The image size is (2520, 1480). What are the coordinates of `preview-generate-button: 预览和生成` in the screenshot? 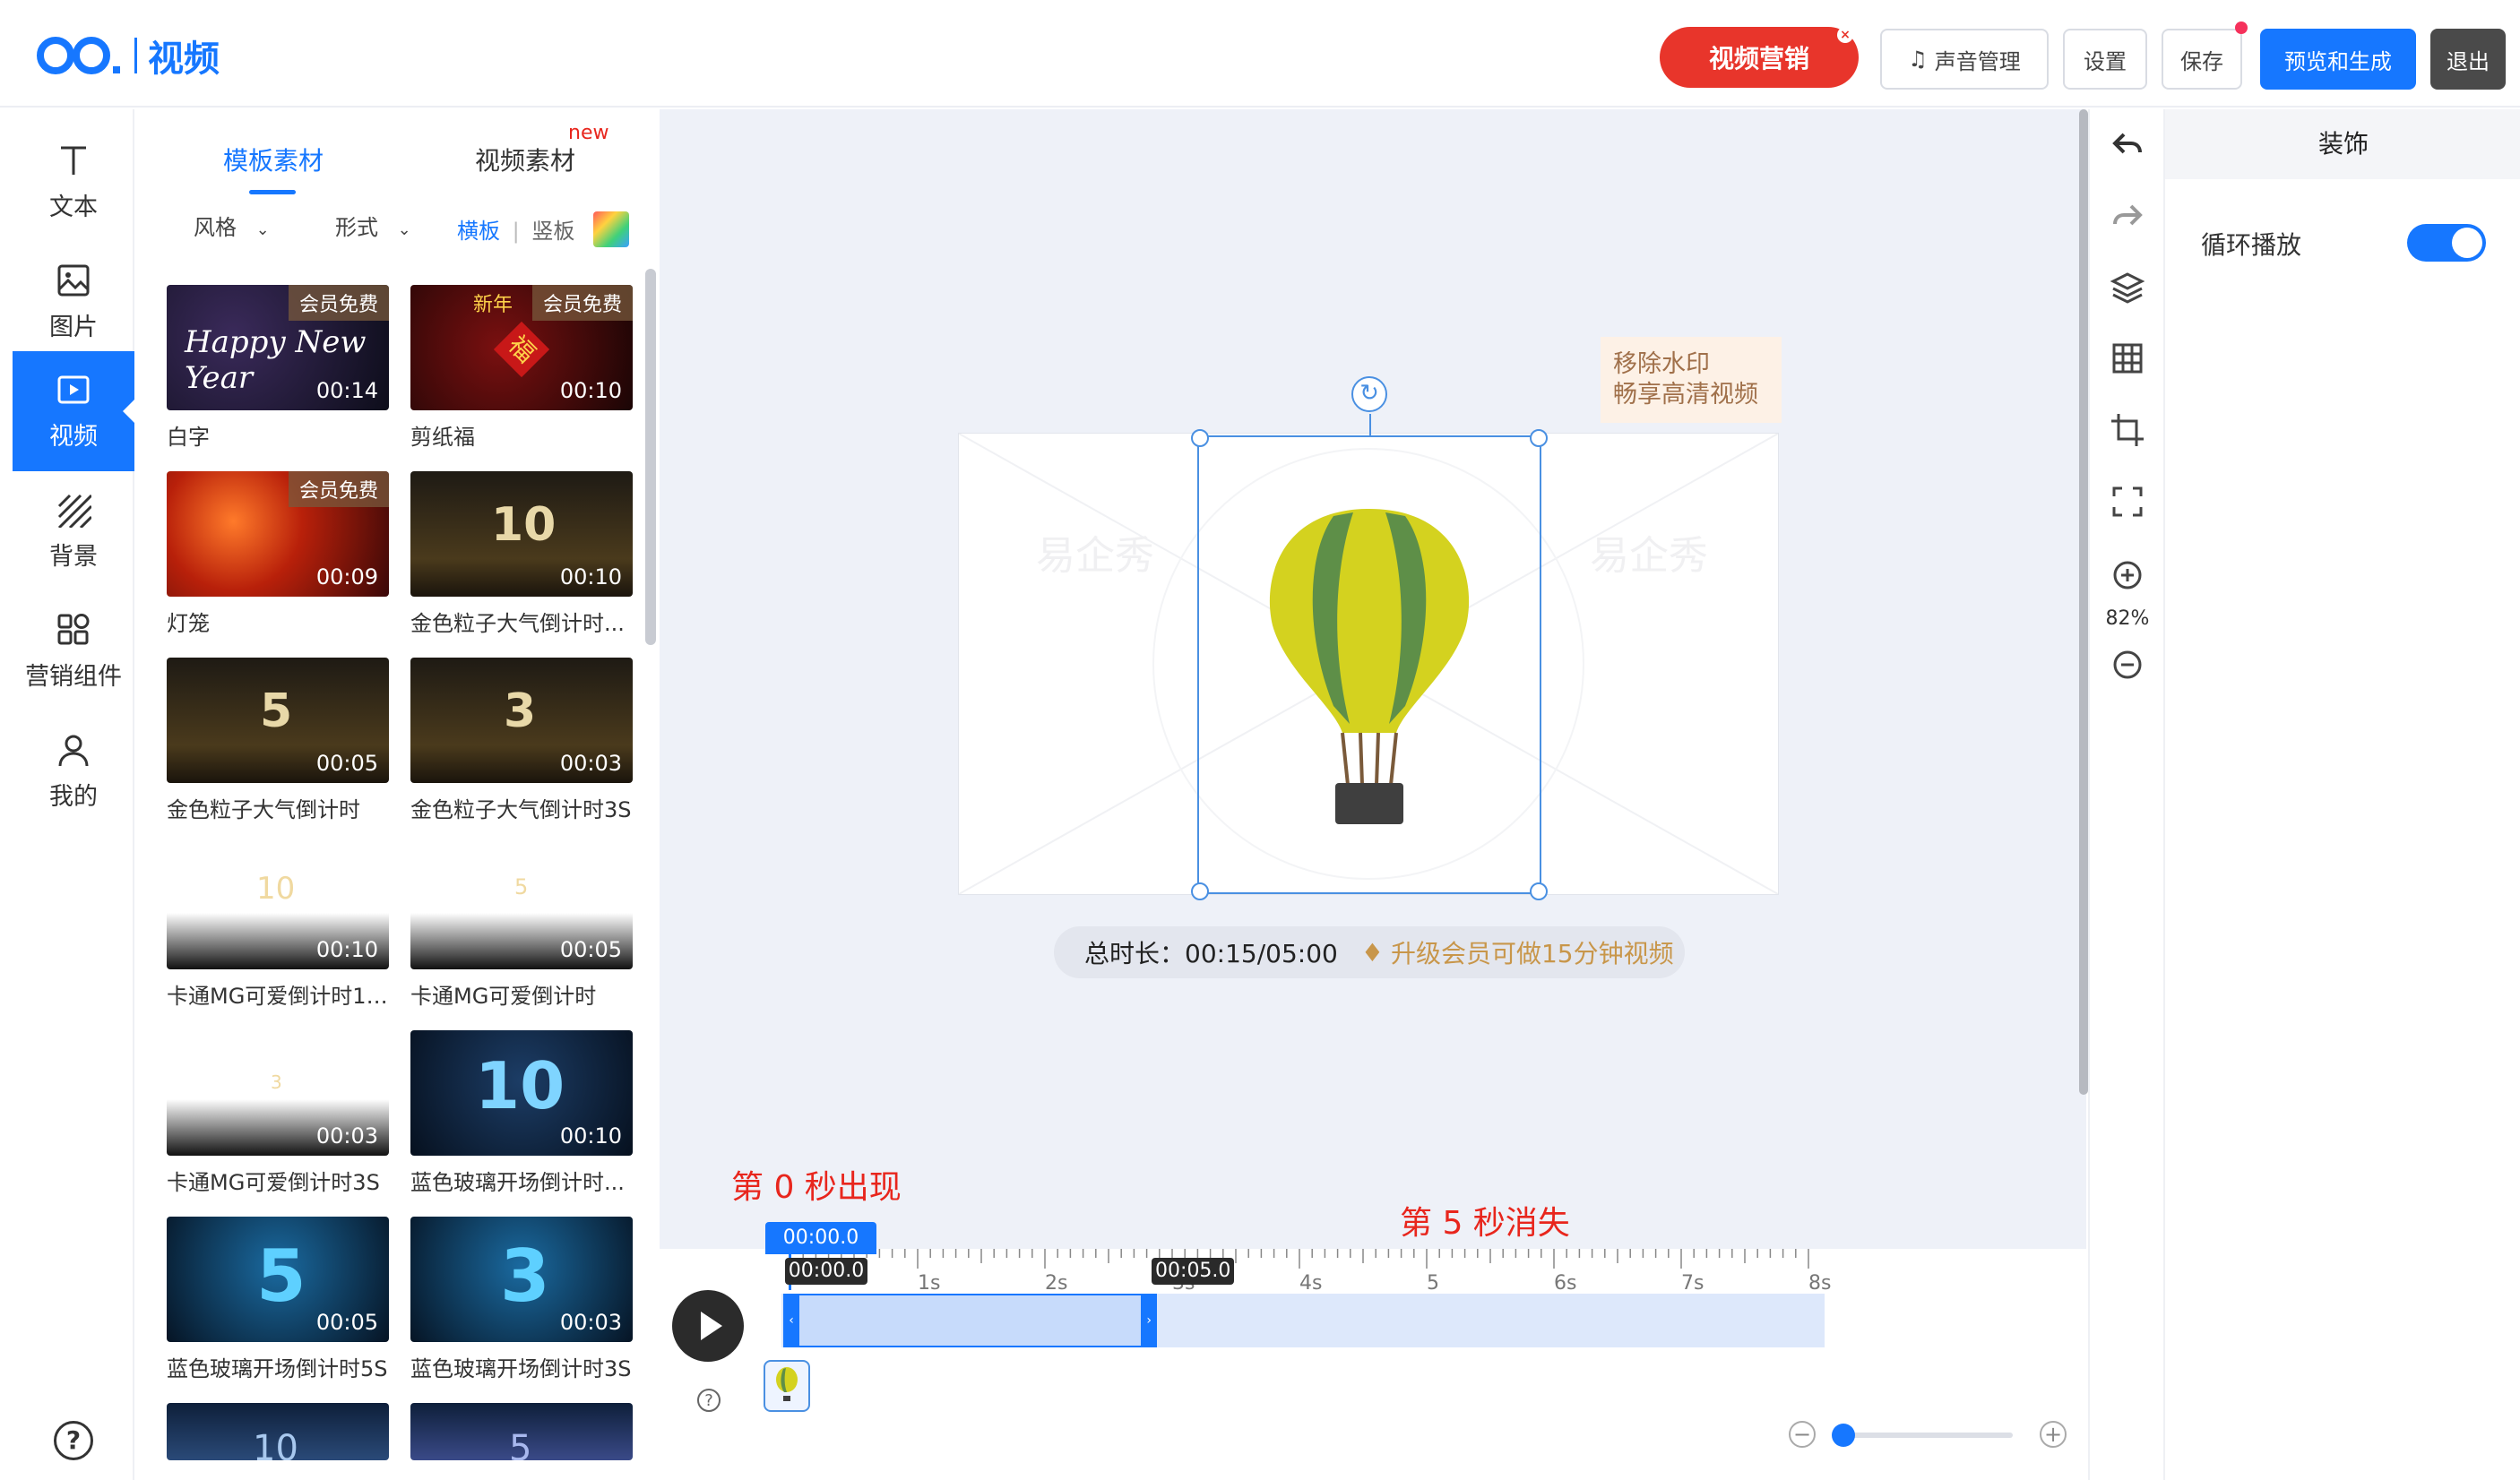 It's located at (2338, 59).